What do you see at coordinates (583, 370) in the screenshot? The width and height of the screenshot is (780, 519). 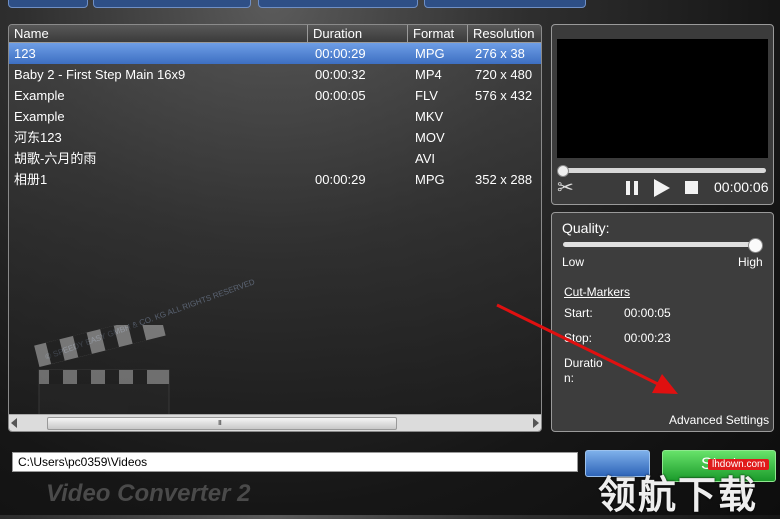 I see `cut-duration-label: Duration:` at bounding box center [583, 370].